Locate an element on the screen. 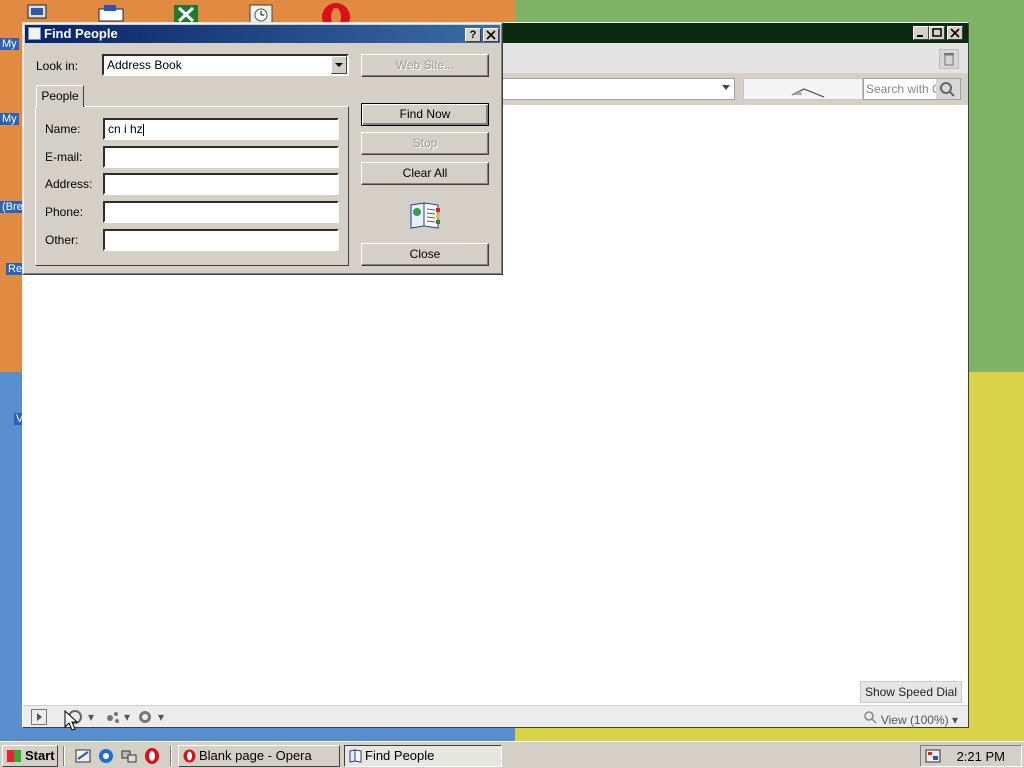 The width and height of the screenshot is (1024, 768). opera-icon is located at coordinates (189, 756).